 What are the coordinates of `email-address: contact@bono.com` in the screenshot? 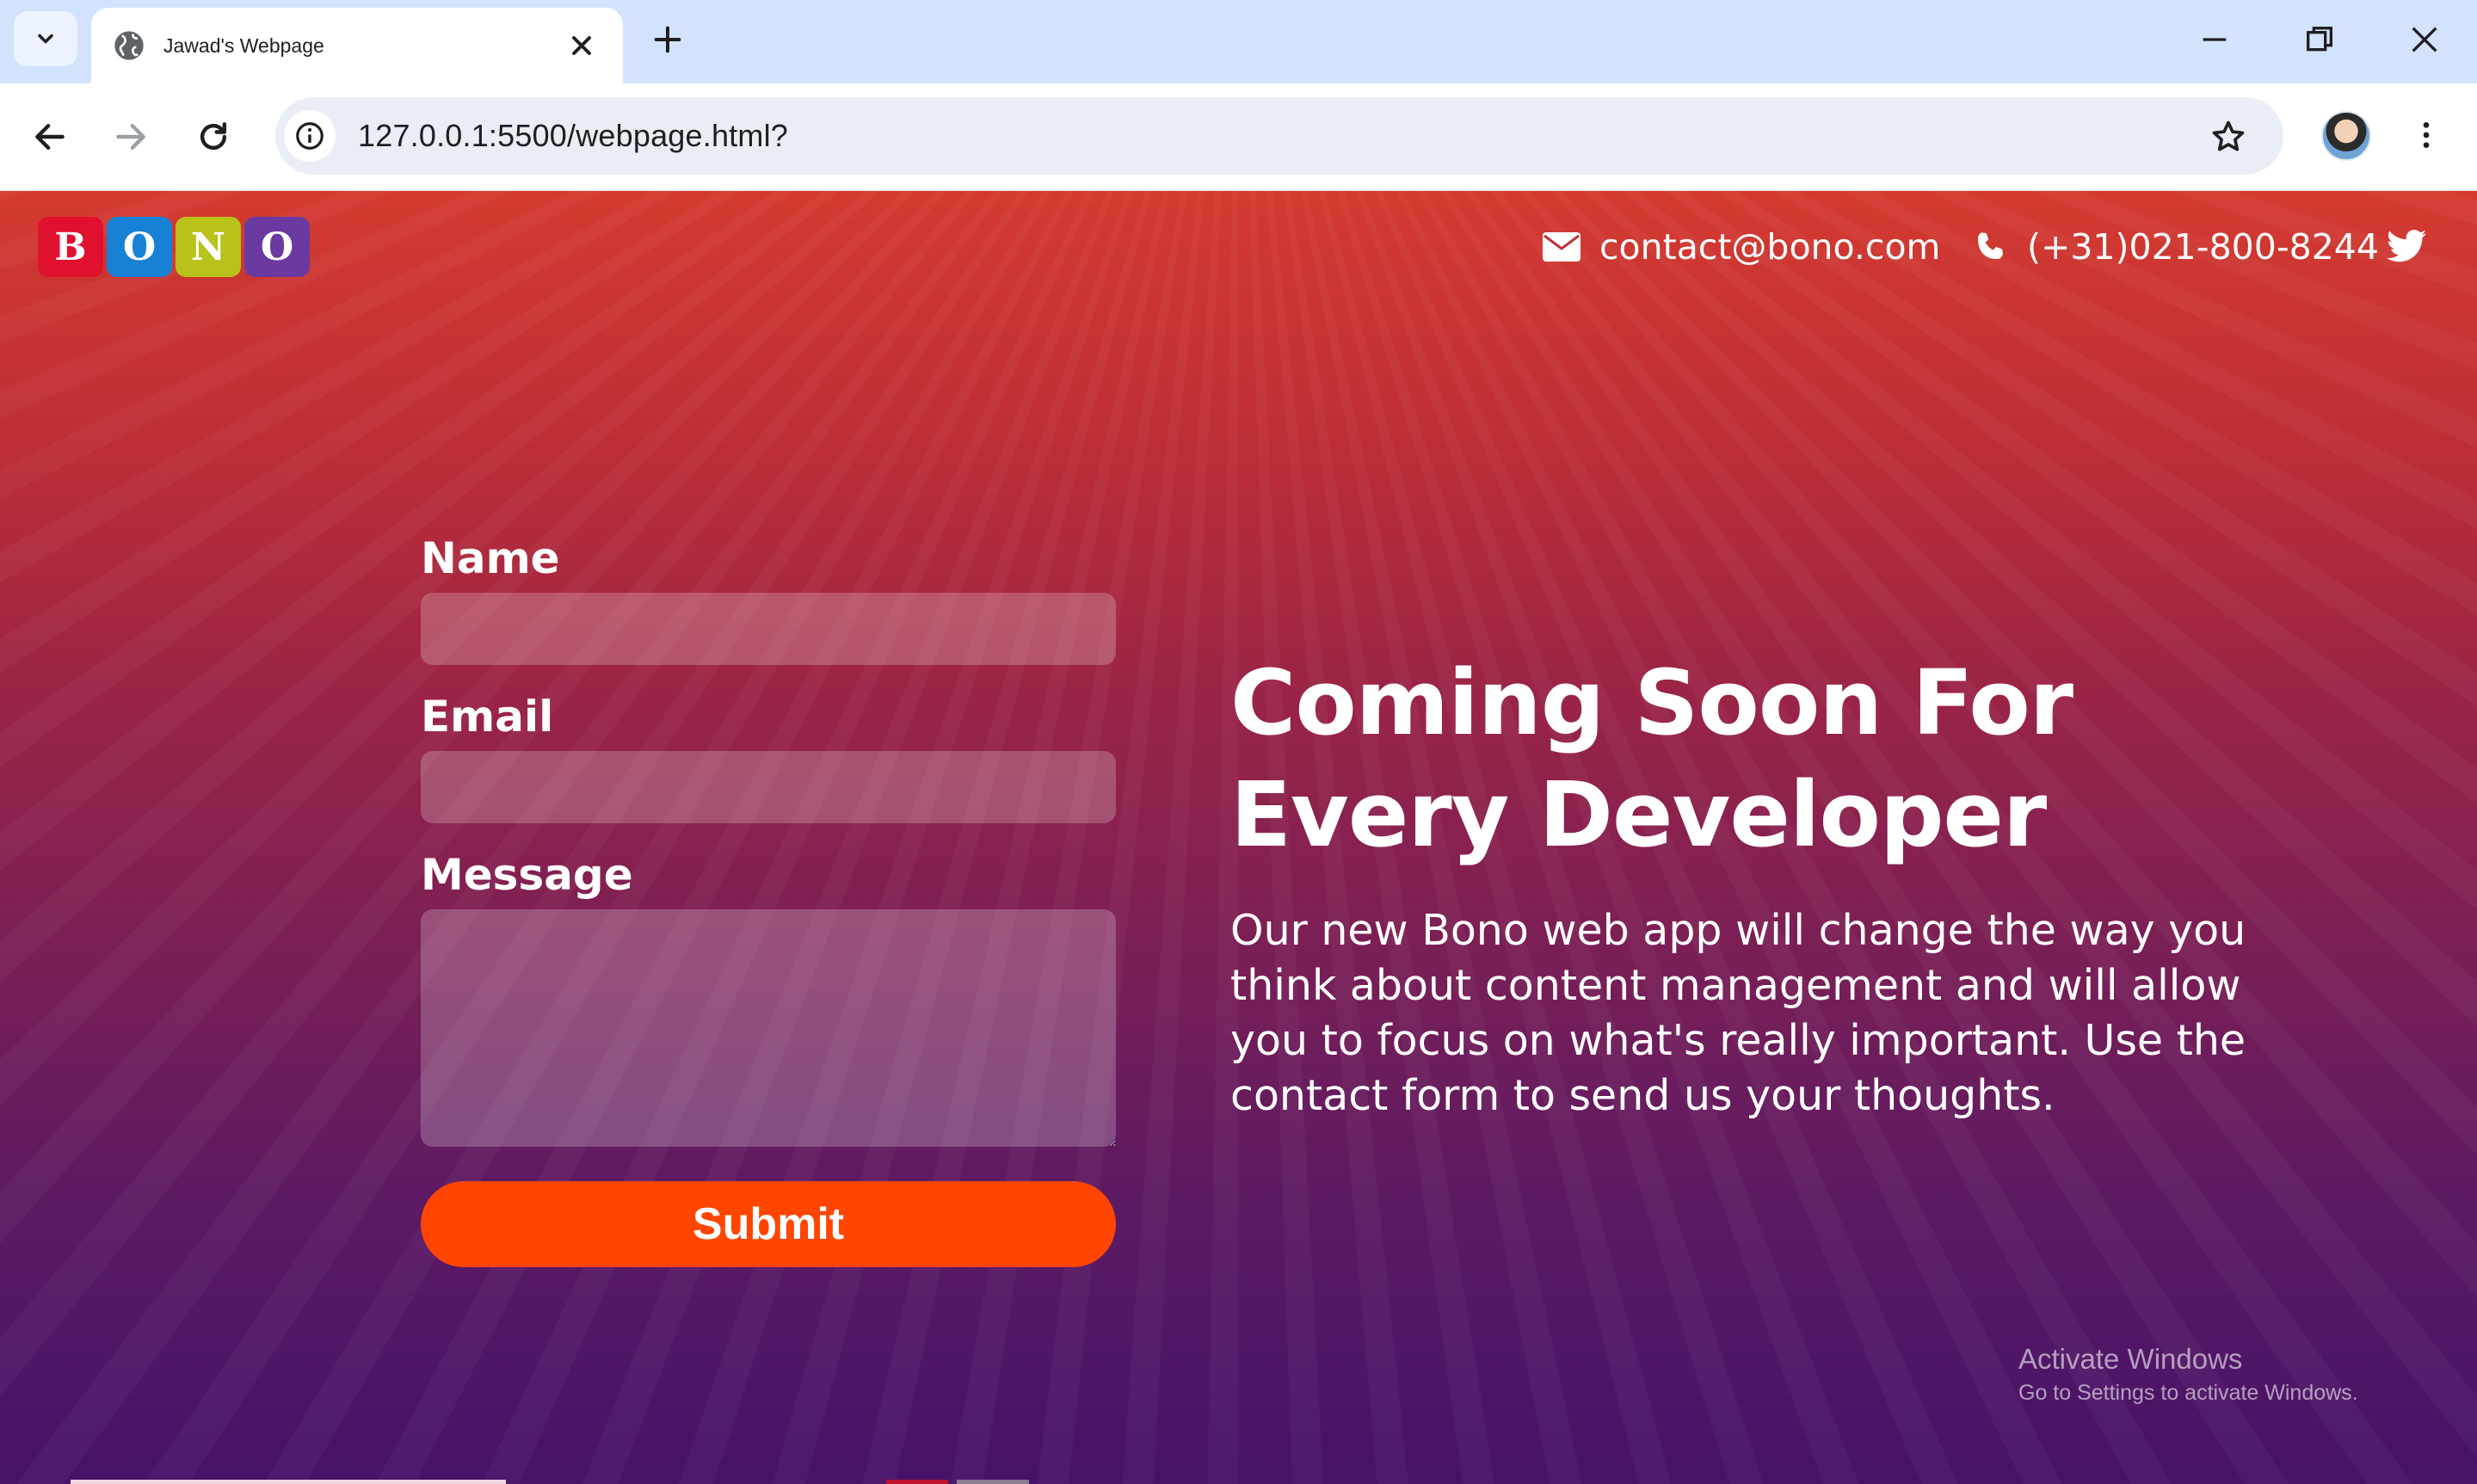 It's located at (1770, 247).